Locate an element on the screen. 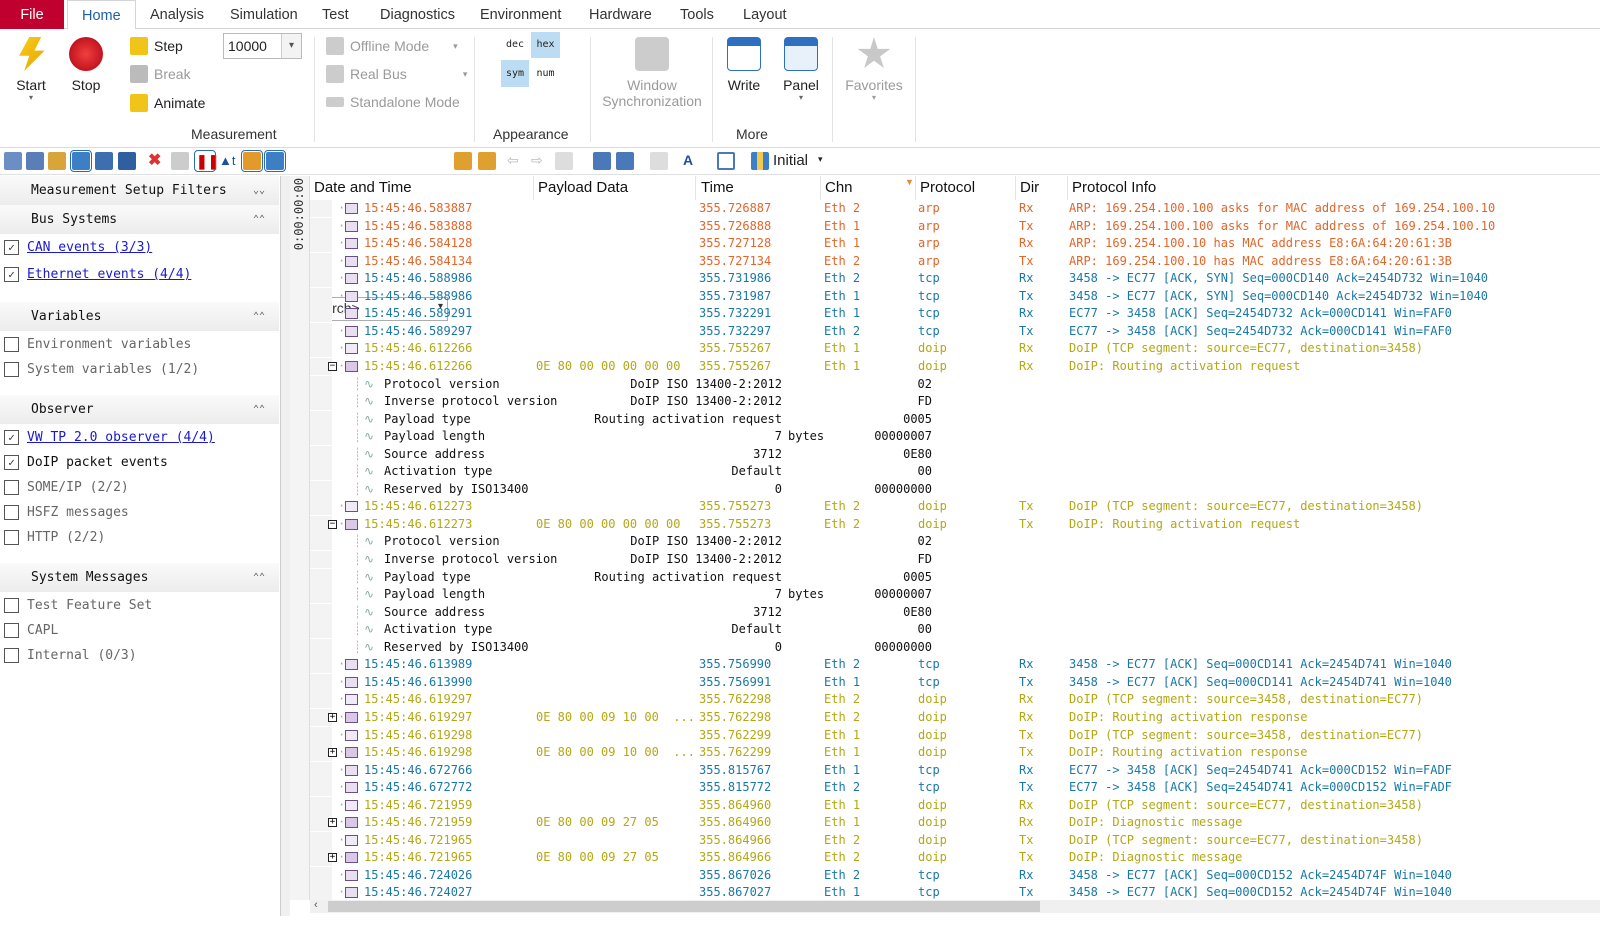 The width and height of the screenshot is (1600, 932). section-header: Bus Systems ⌃⌃ is located at coordinates (139, 219).